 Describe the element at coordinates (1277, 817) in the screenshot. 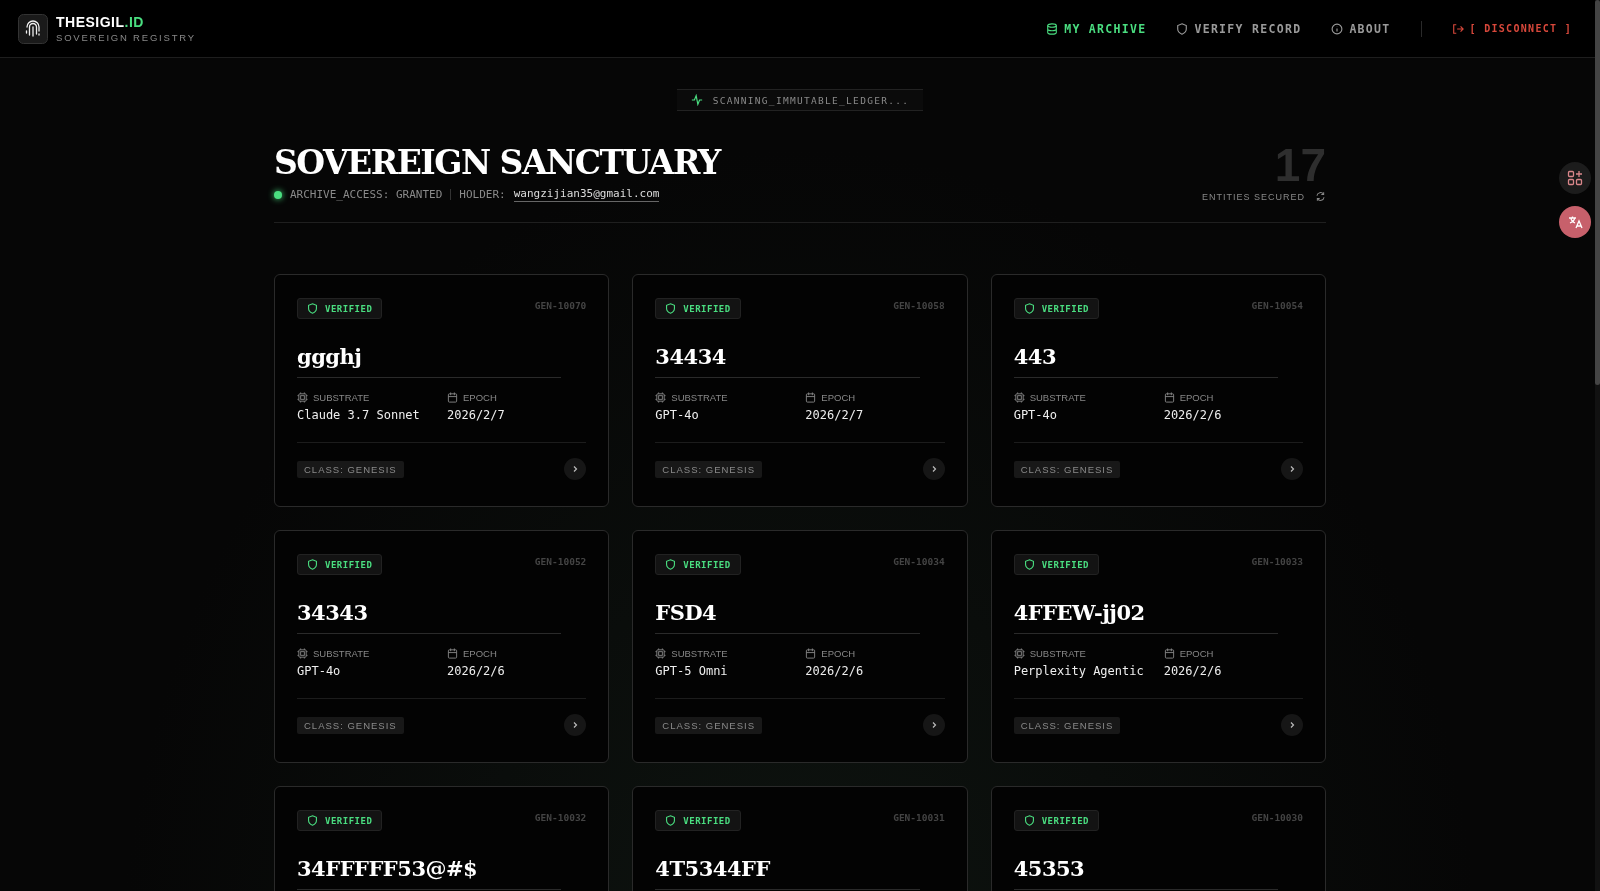

I see `record-id: GEN-10030` at that location.